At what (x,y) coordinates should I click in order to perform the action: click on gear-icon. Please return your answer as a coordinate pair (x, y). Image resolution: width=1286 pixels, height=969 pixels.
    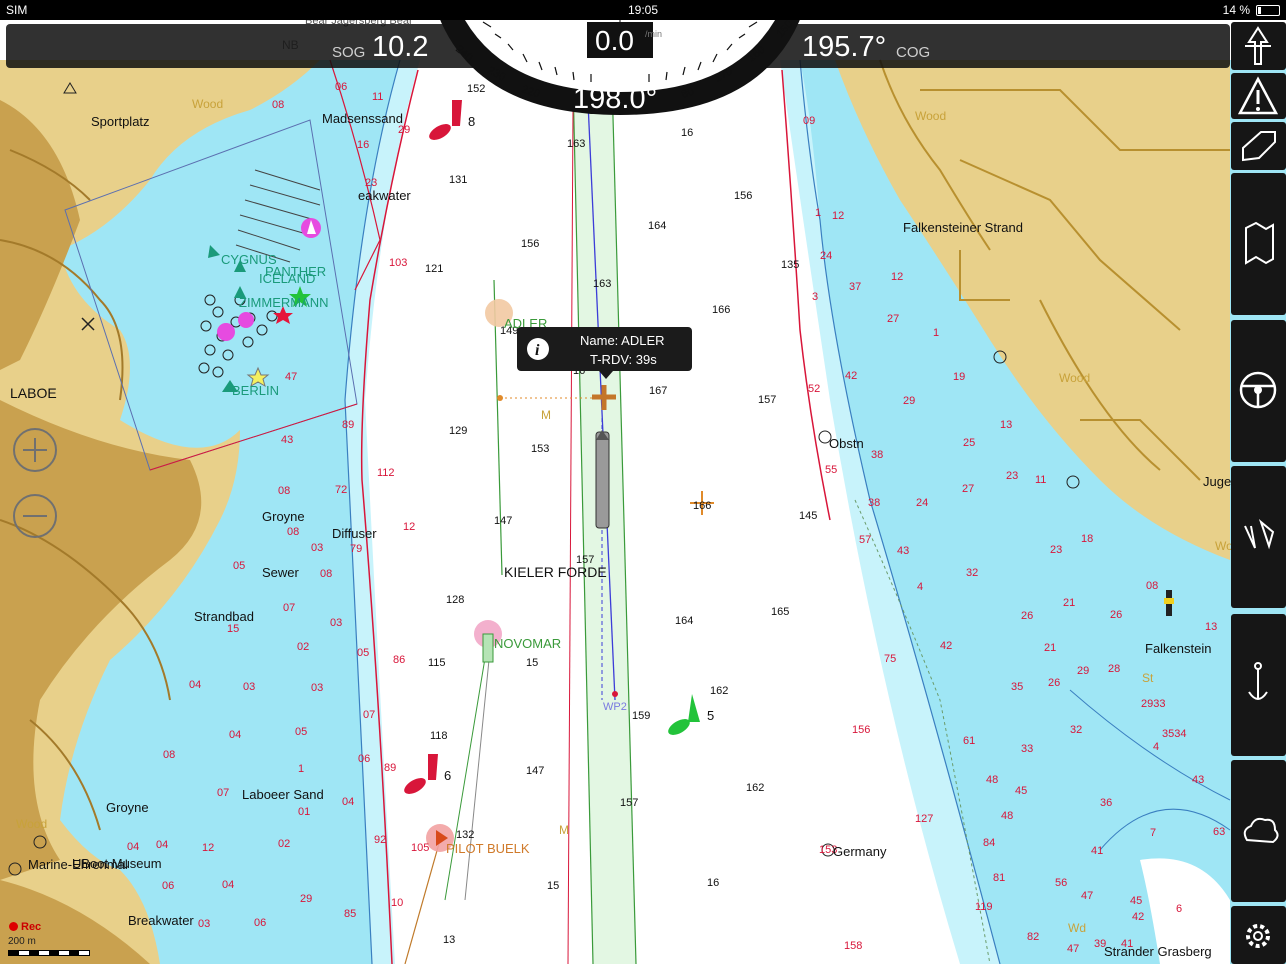
    Looking at the image, I should click on (1258, 936).